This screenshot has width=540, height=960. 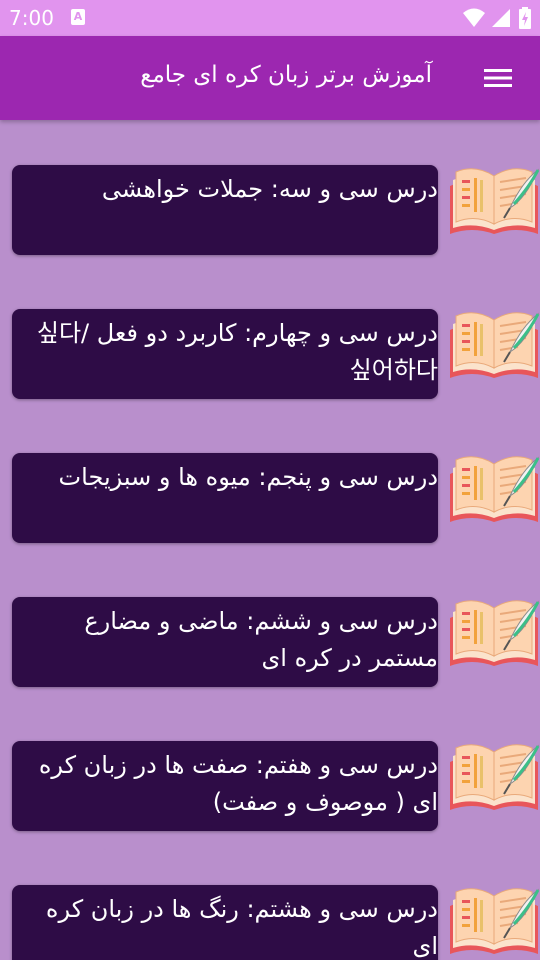 I want to click on battery-charging-icon, so click(x=525, y=18).